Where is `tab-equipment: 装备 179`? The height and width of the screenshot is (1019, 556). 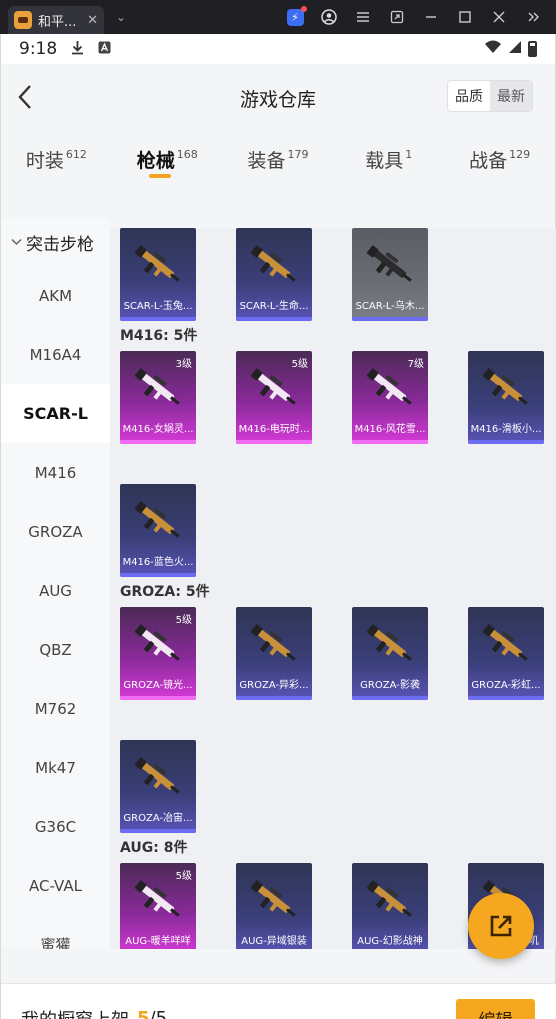 tab-equipment: 装备 179 is located at coordinates (278, 159).